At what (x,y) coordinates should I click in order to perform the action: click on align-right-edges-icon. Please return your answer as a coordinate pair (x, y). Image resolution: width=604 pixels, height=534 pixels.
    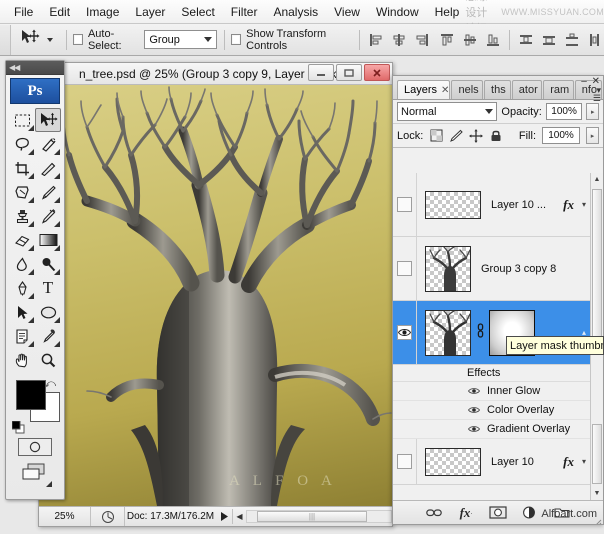
    Looking at the image, I should click on (422, 40).